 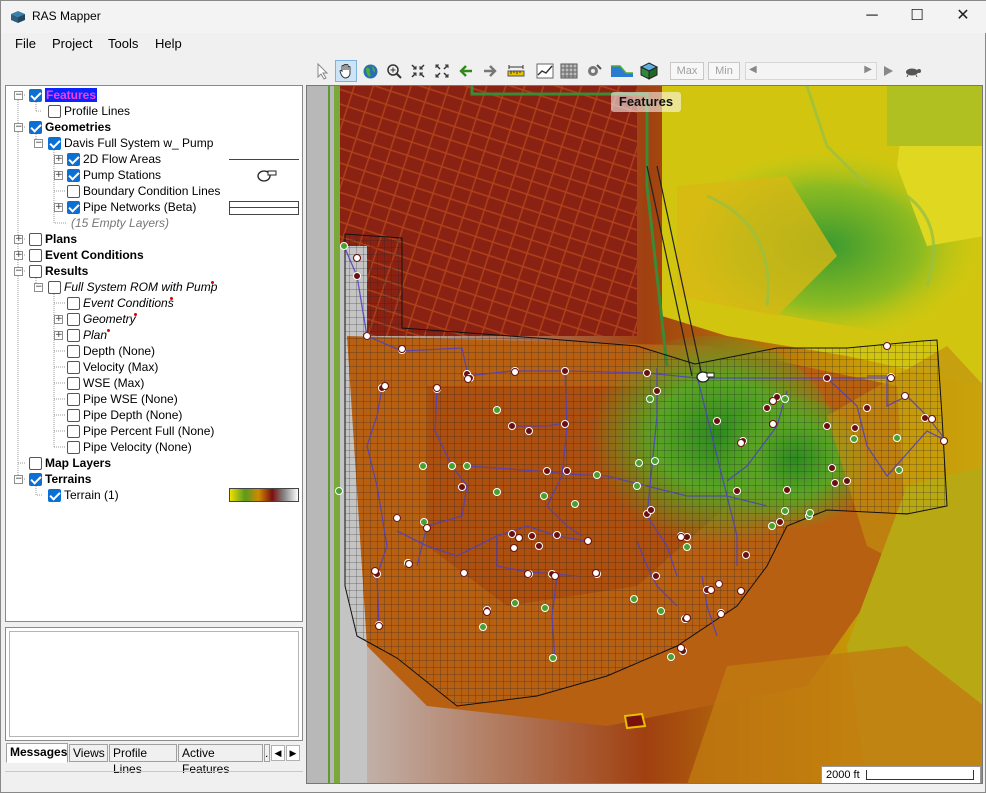 What do you see at coordinates (128, 303) in the screenshot?
I see `tree-label-r-event-conditions: Event Conditions` at bounding box center [128, 303].